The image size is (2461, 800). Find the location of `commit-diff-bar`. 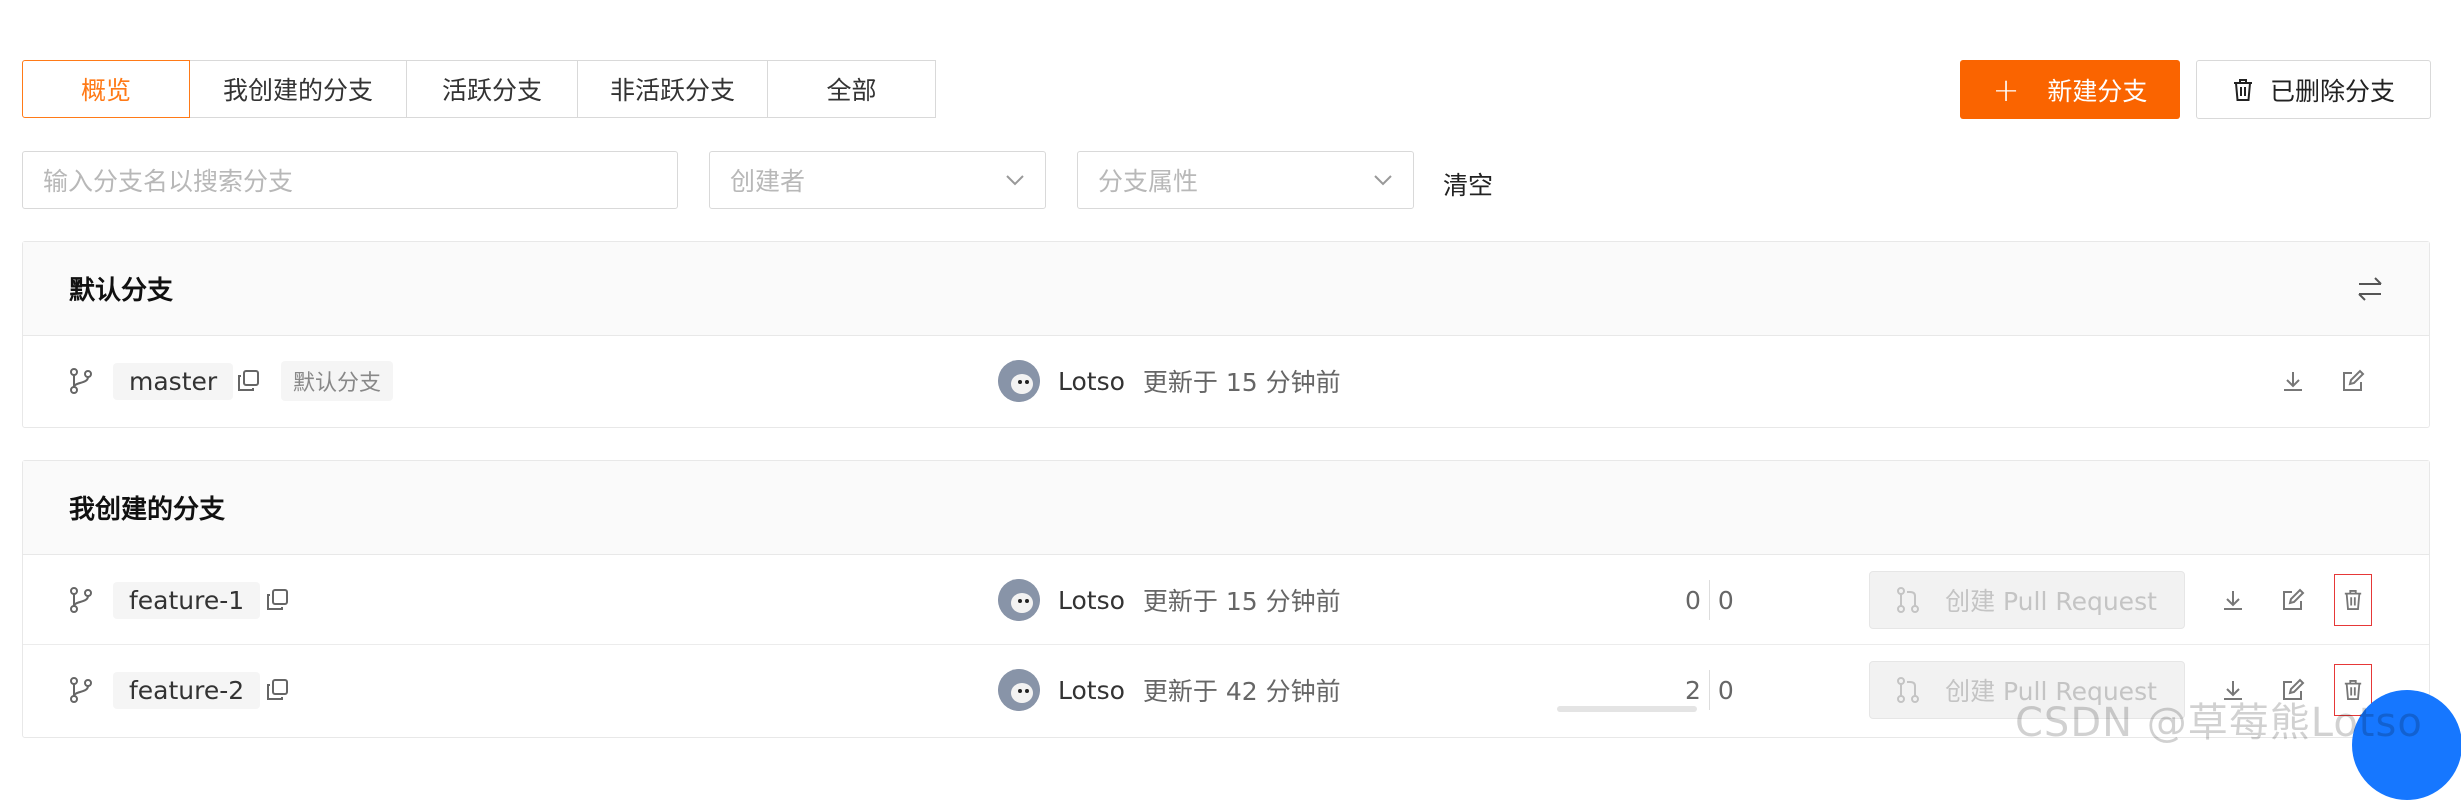

commit-diff-bar is located at coordinates (1627, 709).